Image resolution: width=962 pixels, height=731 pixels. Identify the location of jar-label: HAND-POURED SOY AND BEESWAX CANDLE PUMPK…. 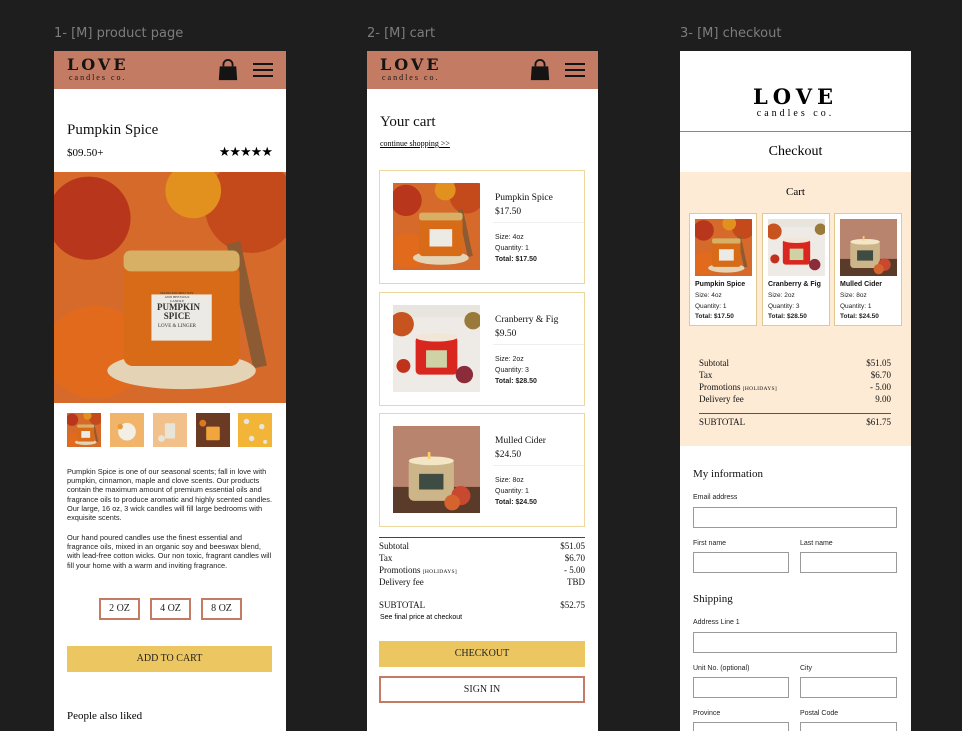
(178, 310).